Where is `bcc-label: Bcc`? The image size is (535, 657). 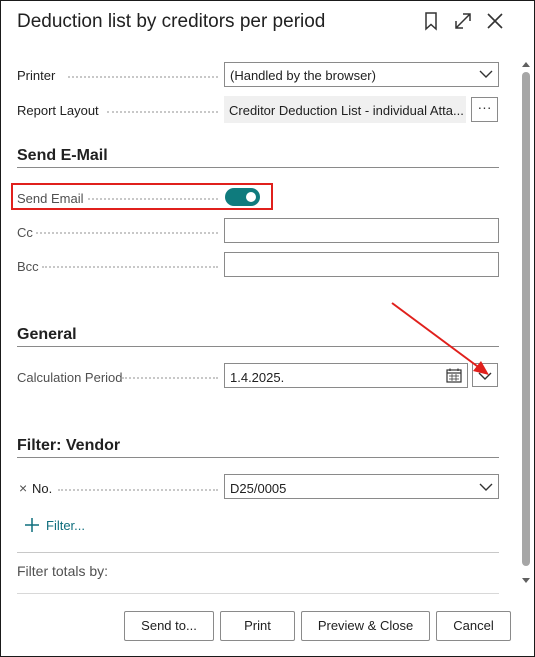
bcc-label: Bcc is located at coordinates (28, 266).